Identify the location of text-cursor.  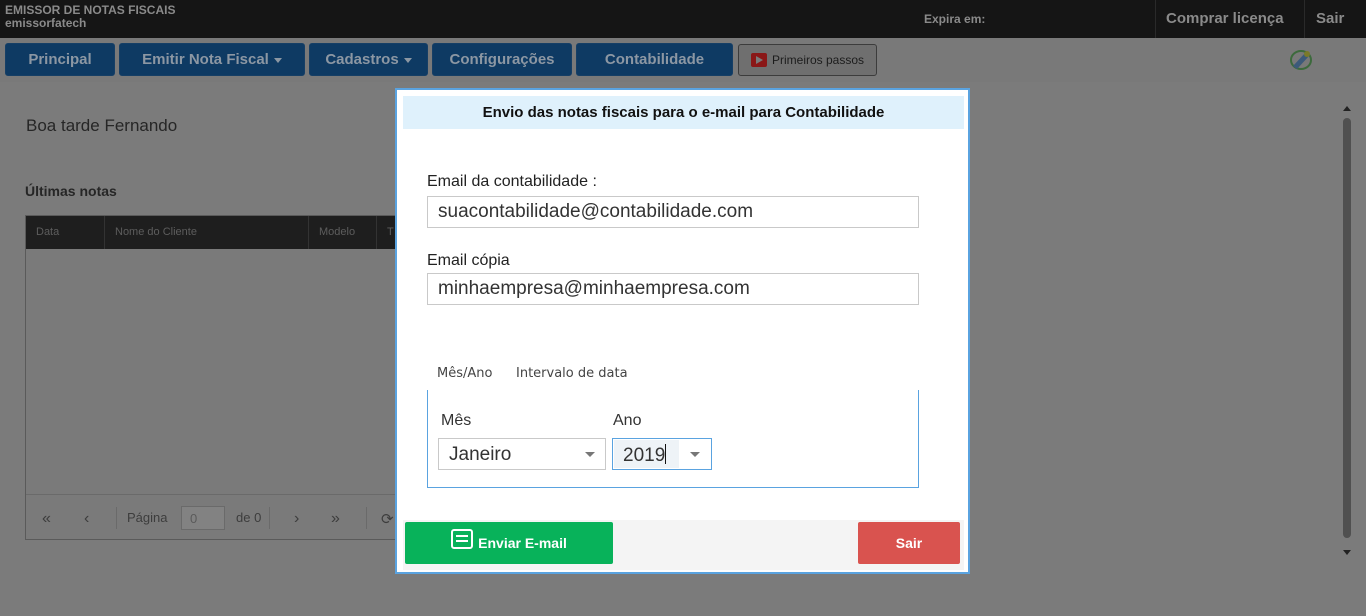
(666, 454).